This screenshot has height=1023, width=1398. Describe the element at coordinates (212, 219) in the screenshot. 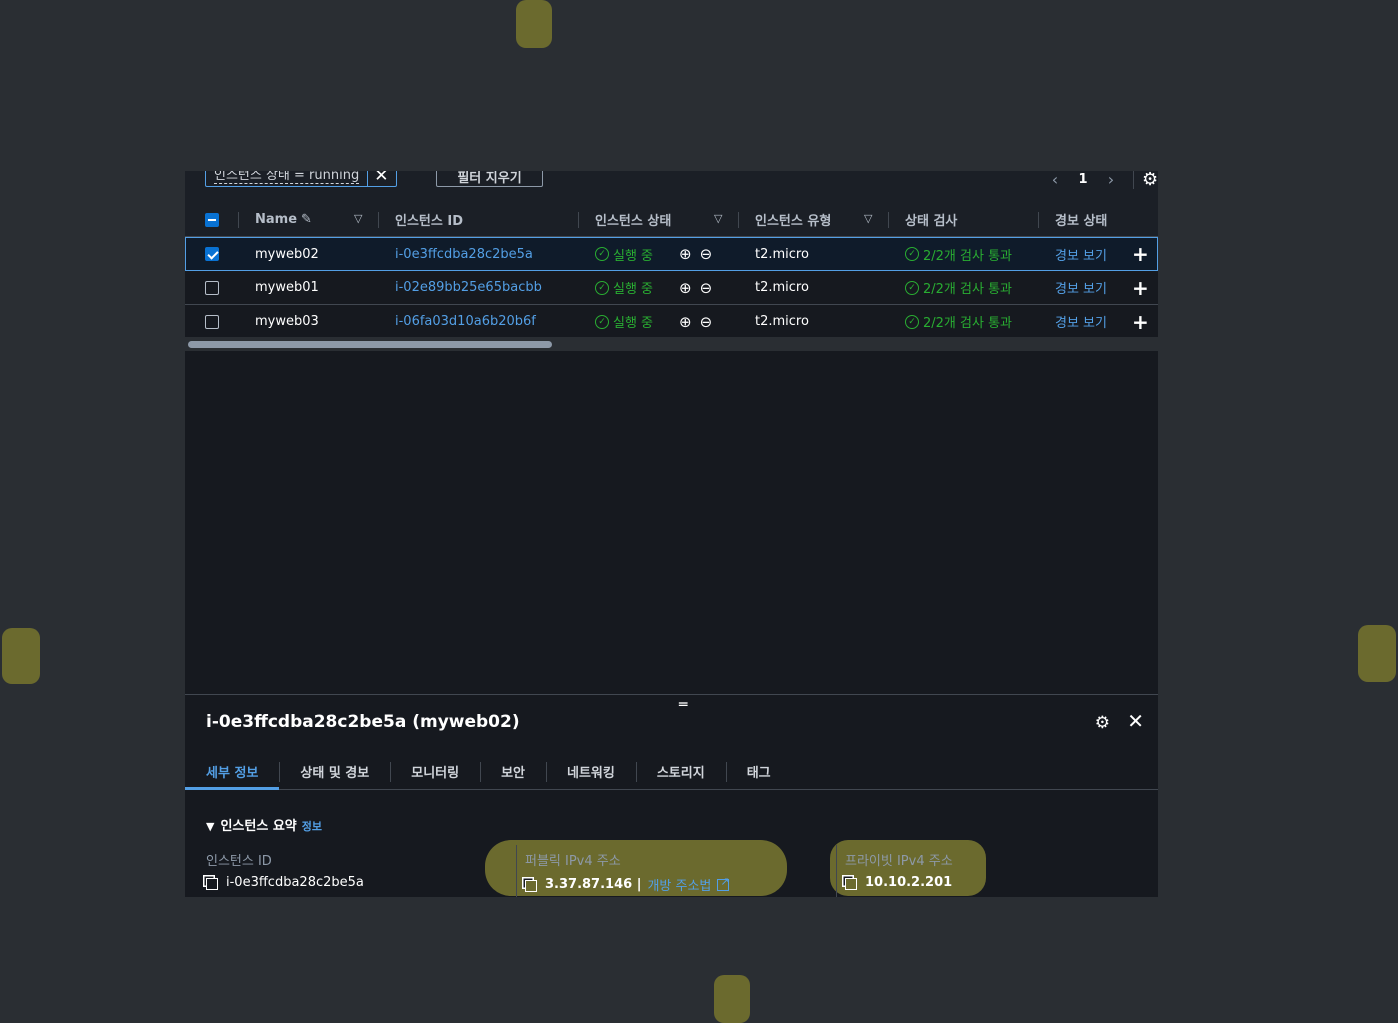

I see `select-all-checkbox` at that location.